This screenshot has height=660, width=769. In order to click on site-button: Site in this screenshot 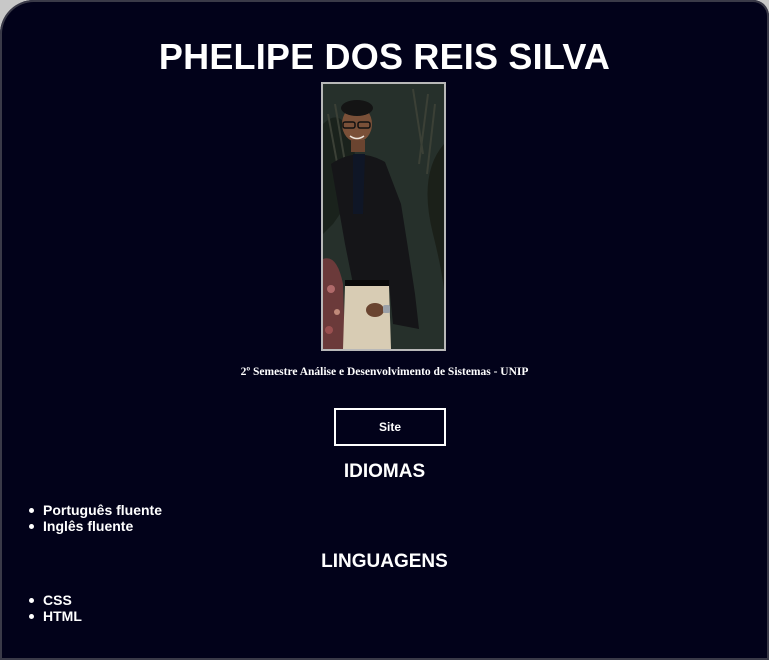, I will do `click(390, 427)`.